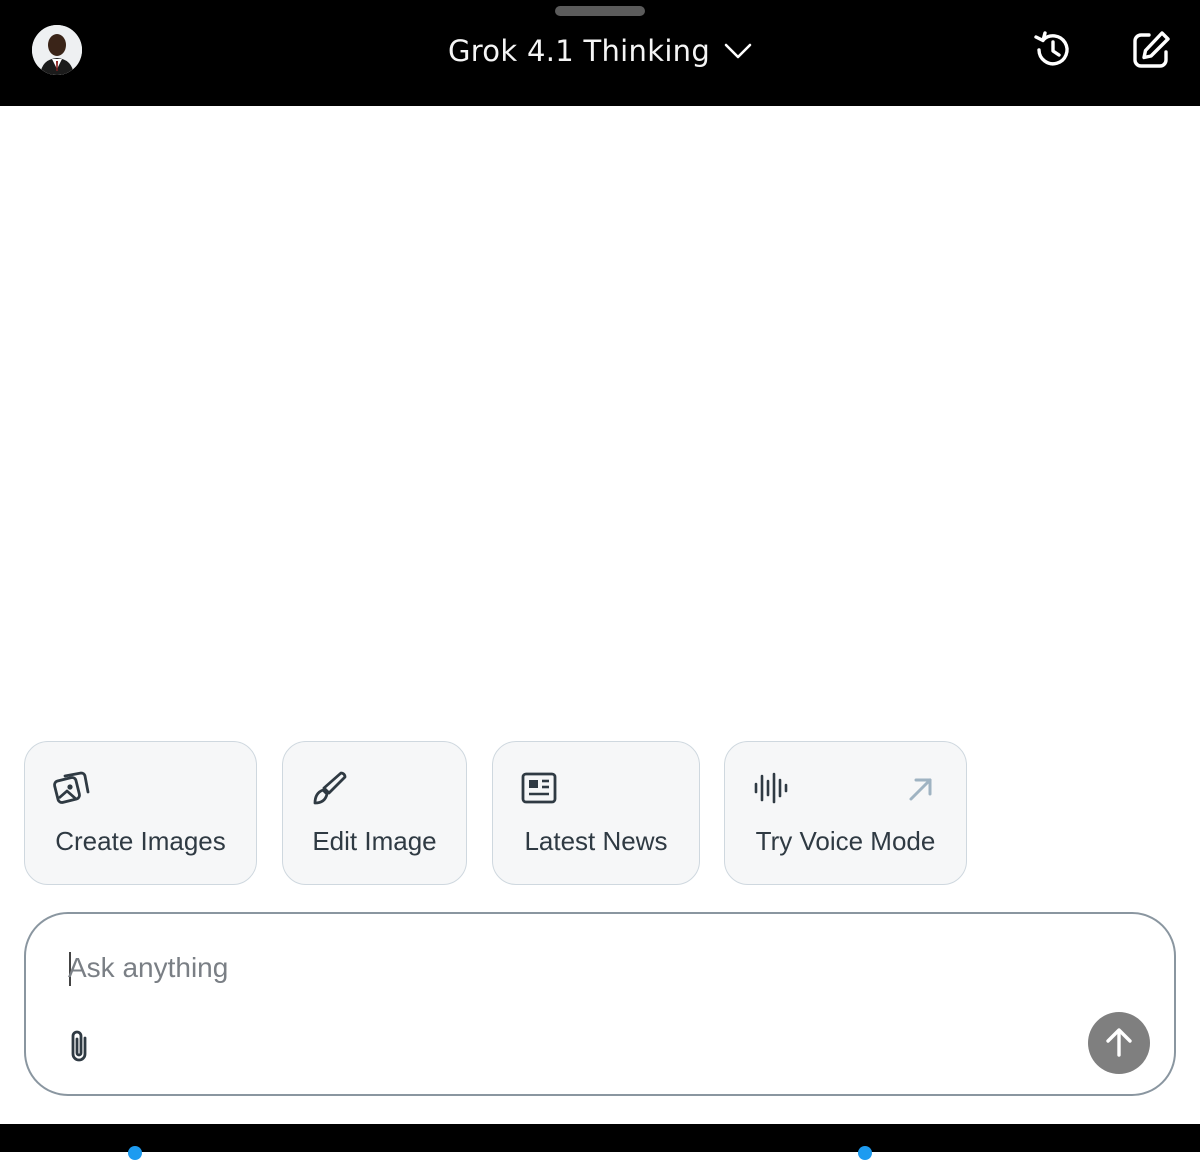  Describe the element at coordinates (539, 788) in the screenshot. I see `newspaper-icon` at that location.